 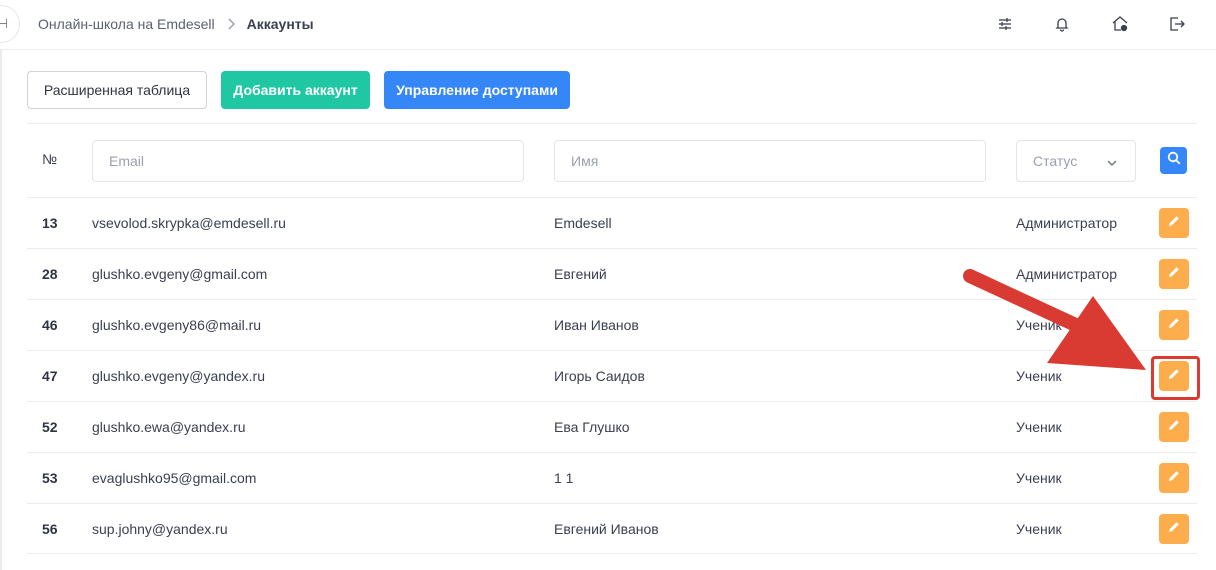 What do you see at coordinates (1175, 378) in the screenshot?
I see `annotation-highlight-box` at bounding box center [1175, 378].